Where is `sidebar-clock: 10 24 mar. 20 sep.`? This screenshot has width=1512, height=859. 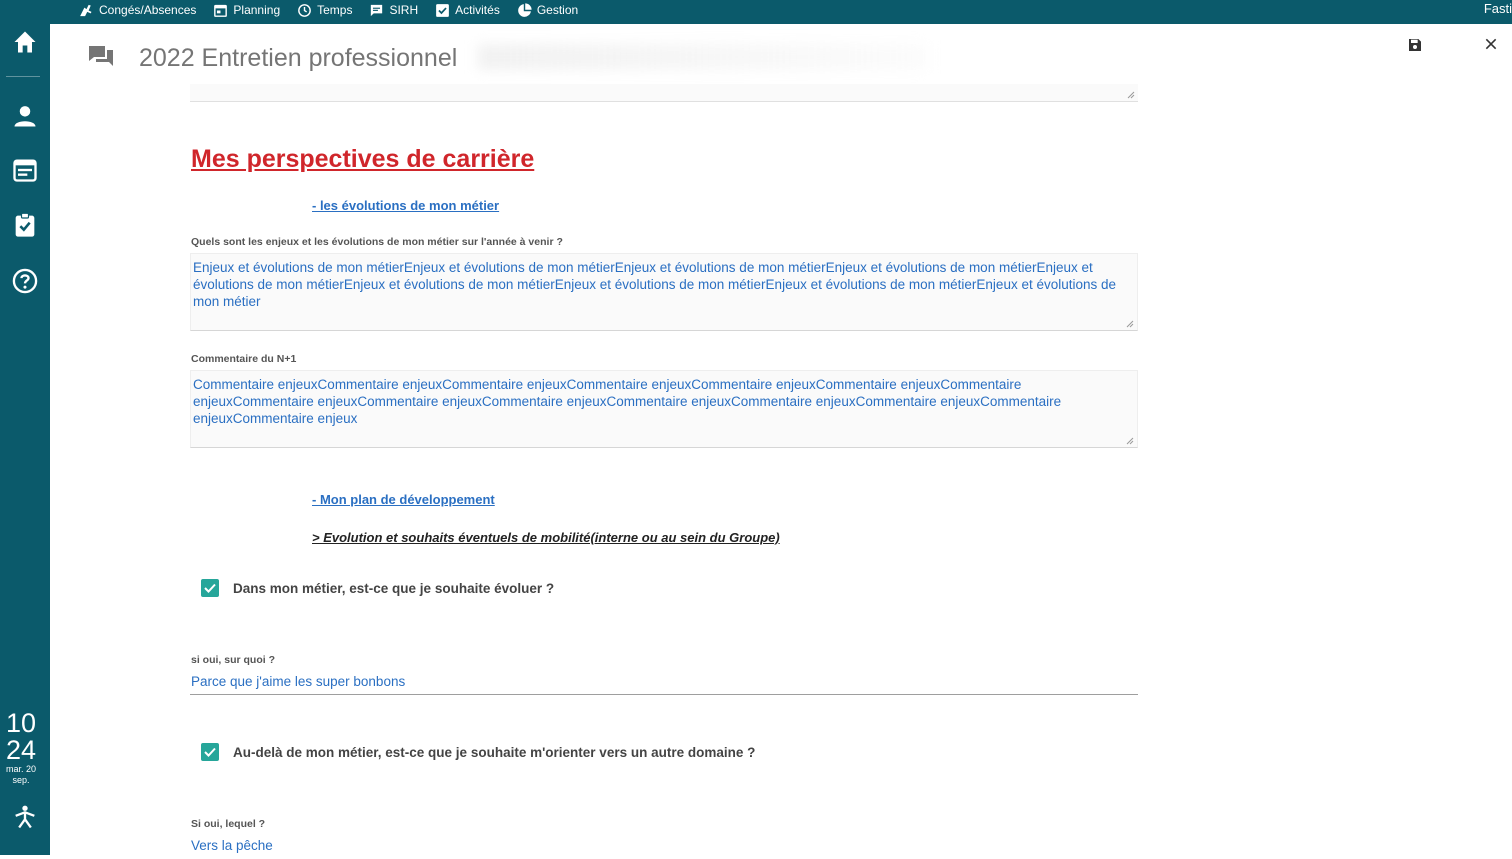
sidebar-clock: 10 24 mar. 20 sep. is located at coordinates (21, 748).